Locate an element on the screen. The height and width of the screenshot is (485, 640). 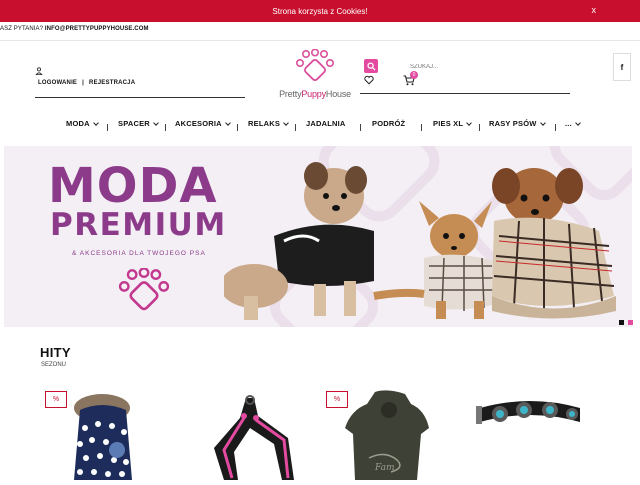
nav-item-label: AKCESORIA is located at coordinates (198, 123).